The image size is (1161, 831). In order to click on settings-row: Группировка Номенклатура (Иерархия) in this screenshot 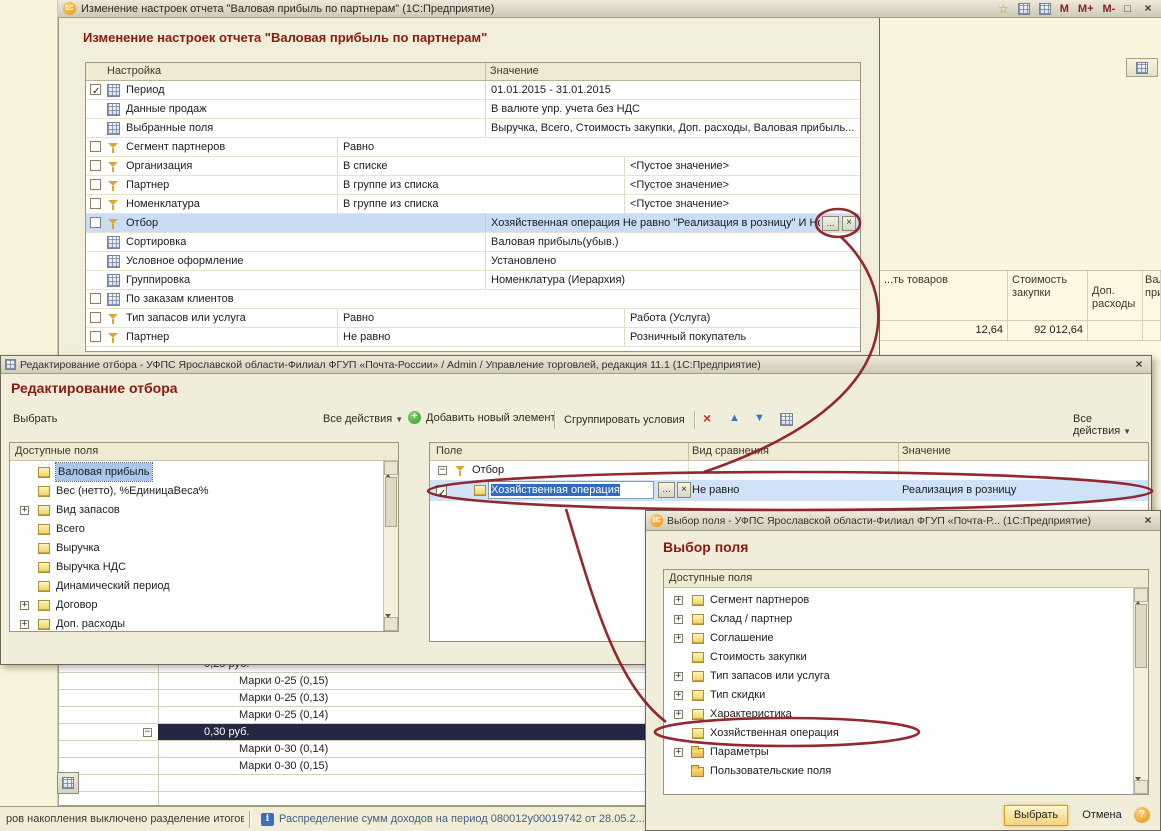, I will do `click(473, 280)`.